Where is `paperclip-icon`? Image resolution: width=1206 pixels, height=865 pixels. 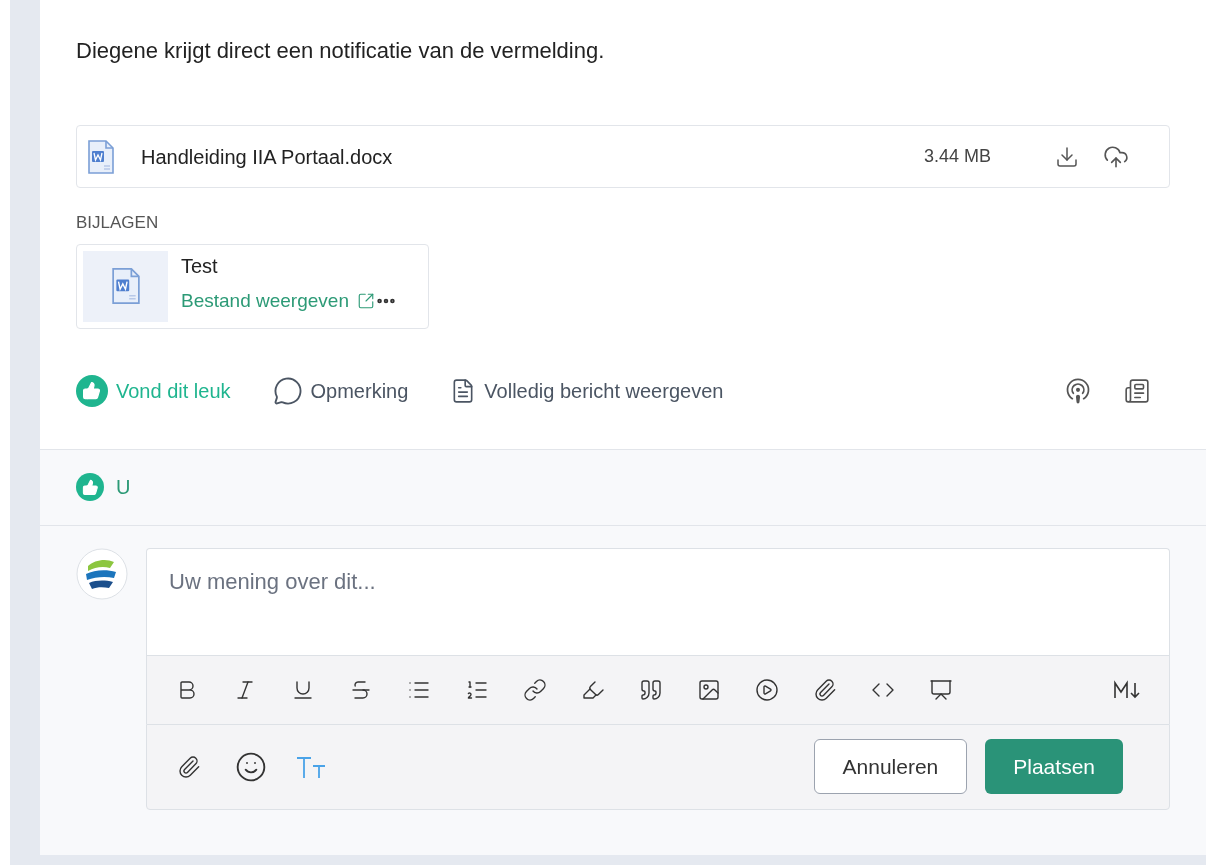 paperclip-icon is located at coordinates (825, 689).